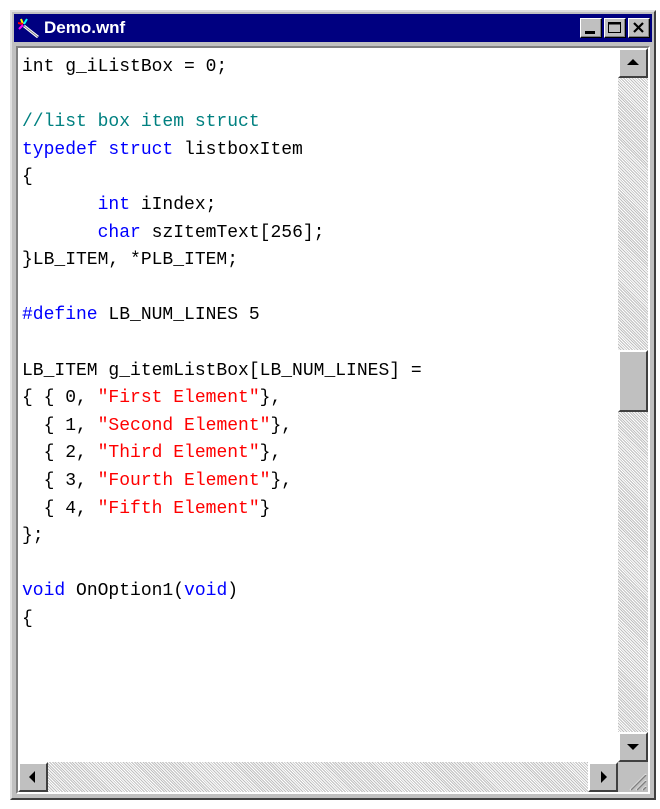 This screenshot has width=660, height=809. I want to click on code-line: { 4, "Fifth Element"}, so click(222, 510).